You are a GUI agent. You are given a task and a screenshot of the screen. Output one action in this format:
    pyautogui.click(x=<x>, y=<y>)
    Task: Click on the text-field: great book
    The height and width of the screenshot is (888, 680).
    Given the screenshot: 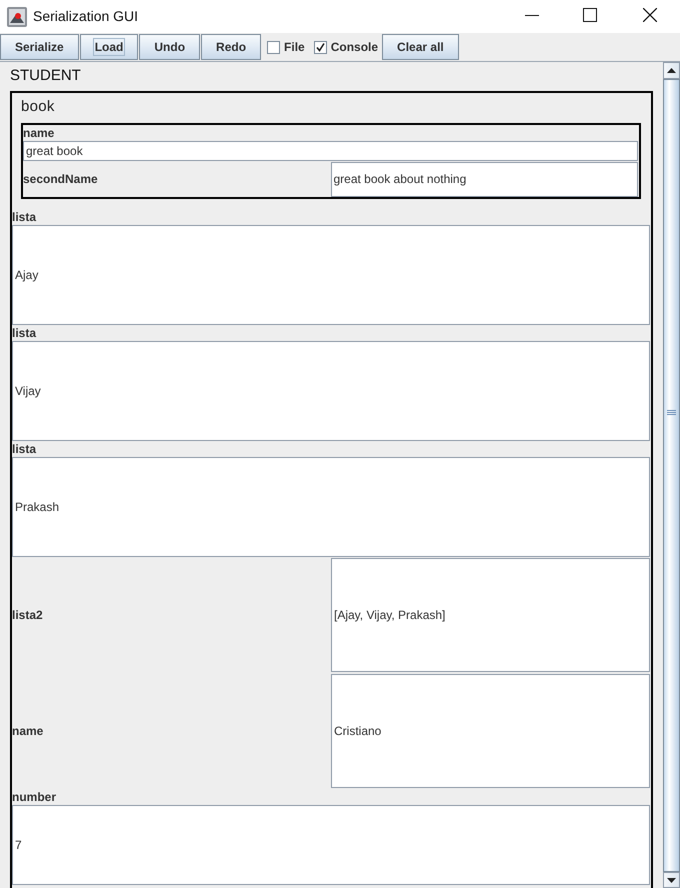 What is the action you would take?
    pyautogui.click(x=330, y=151)
    